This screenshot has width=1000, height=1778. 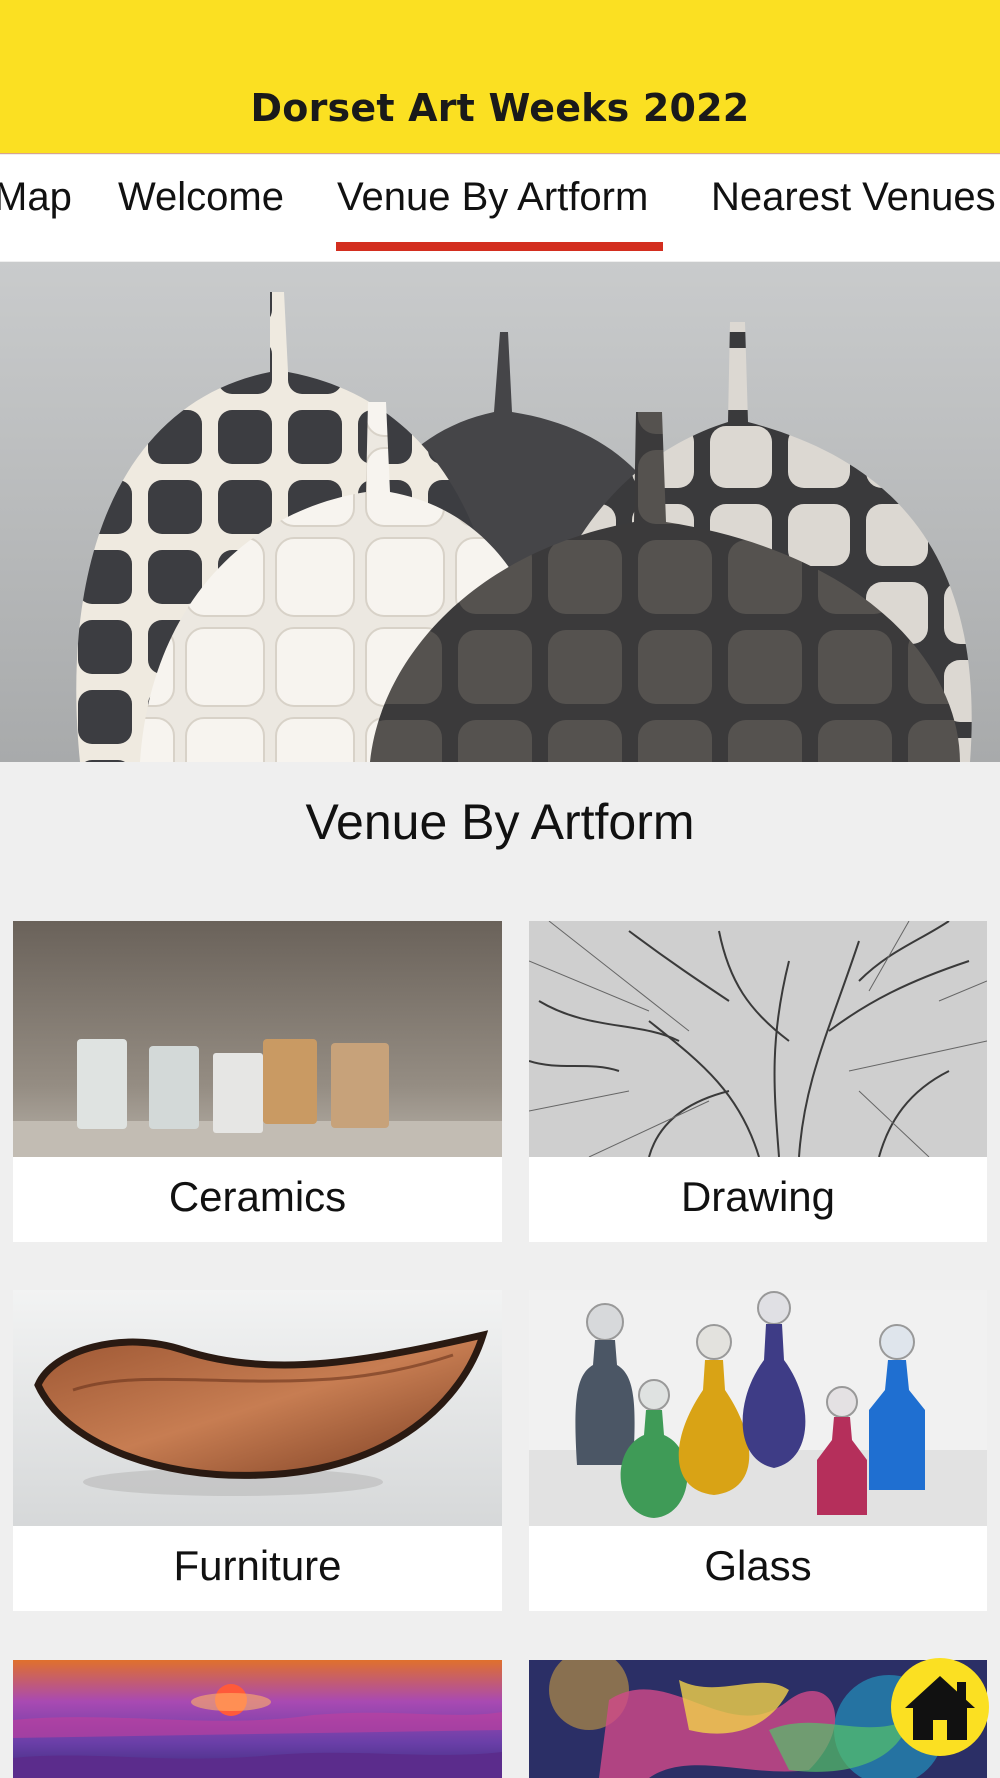 I want to click on app-header: Dorset Art Weeks 2022, so click(x=500, y=77).